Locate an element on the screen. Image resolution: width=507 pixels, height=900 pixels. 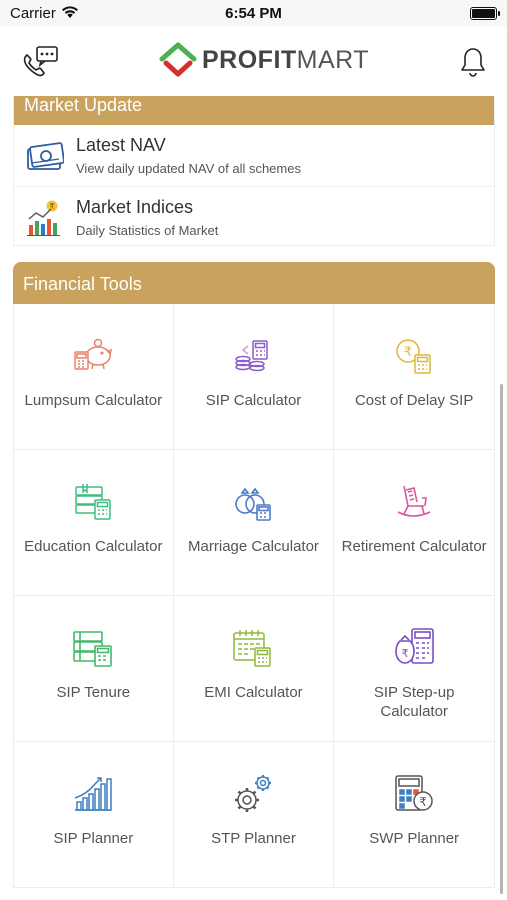
app-header: PROFITMART is located at coordinates (253, 61).